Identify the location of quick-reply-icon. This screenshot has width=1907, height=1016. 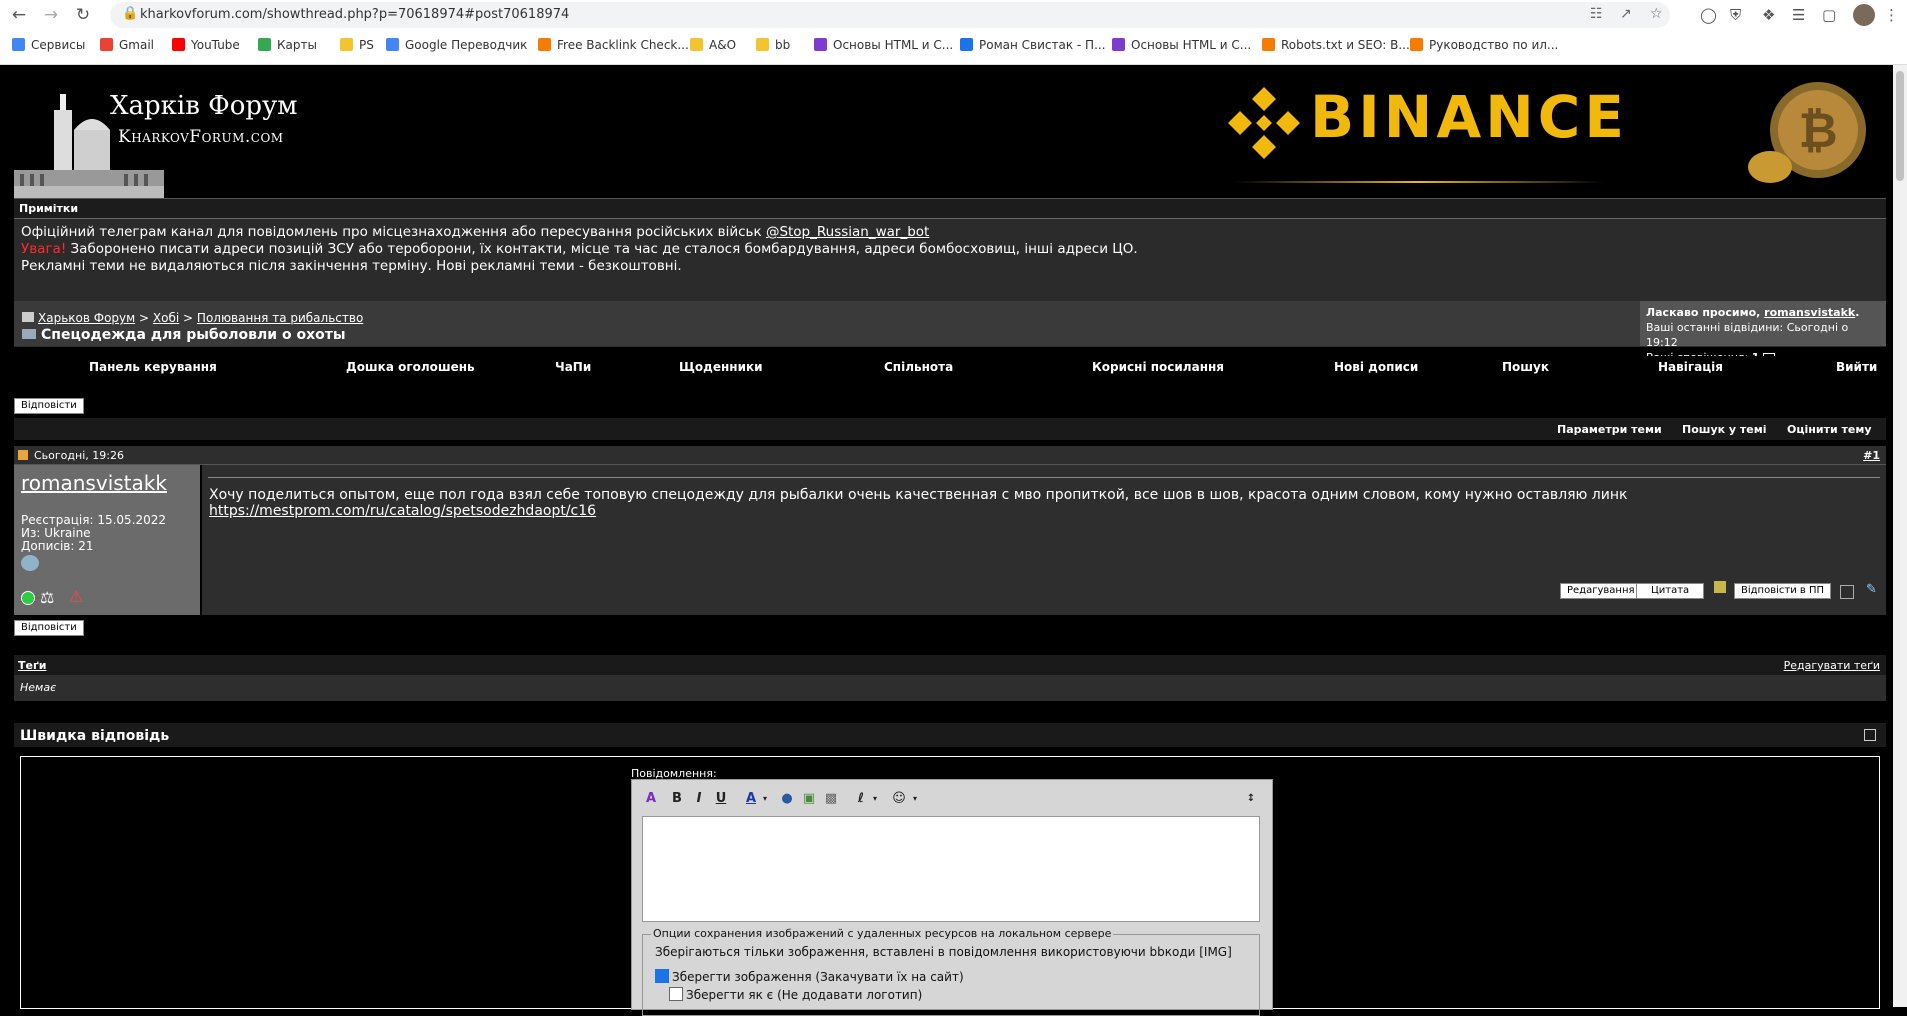
(1847, 592).